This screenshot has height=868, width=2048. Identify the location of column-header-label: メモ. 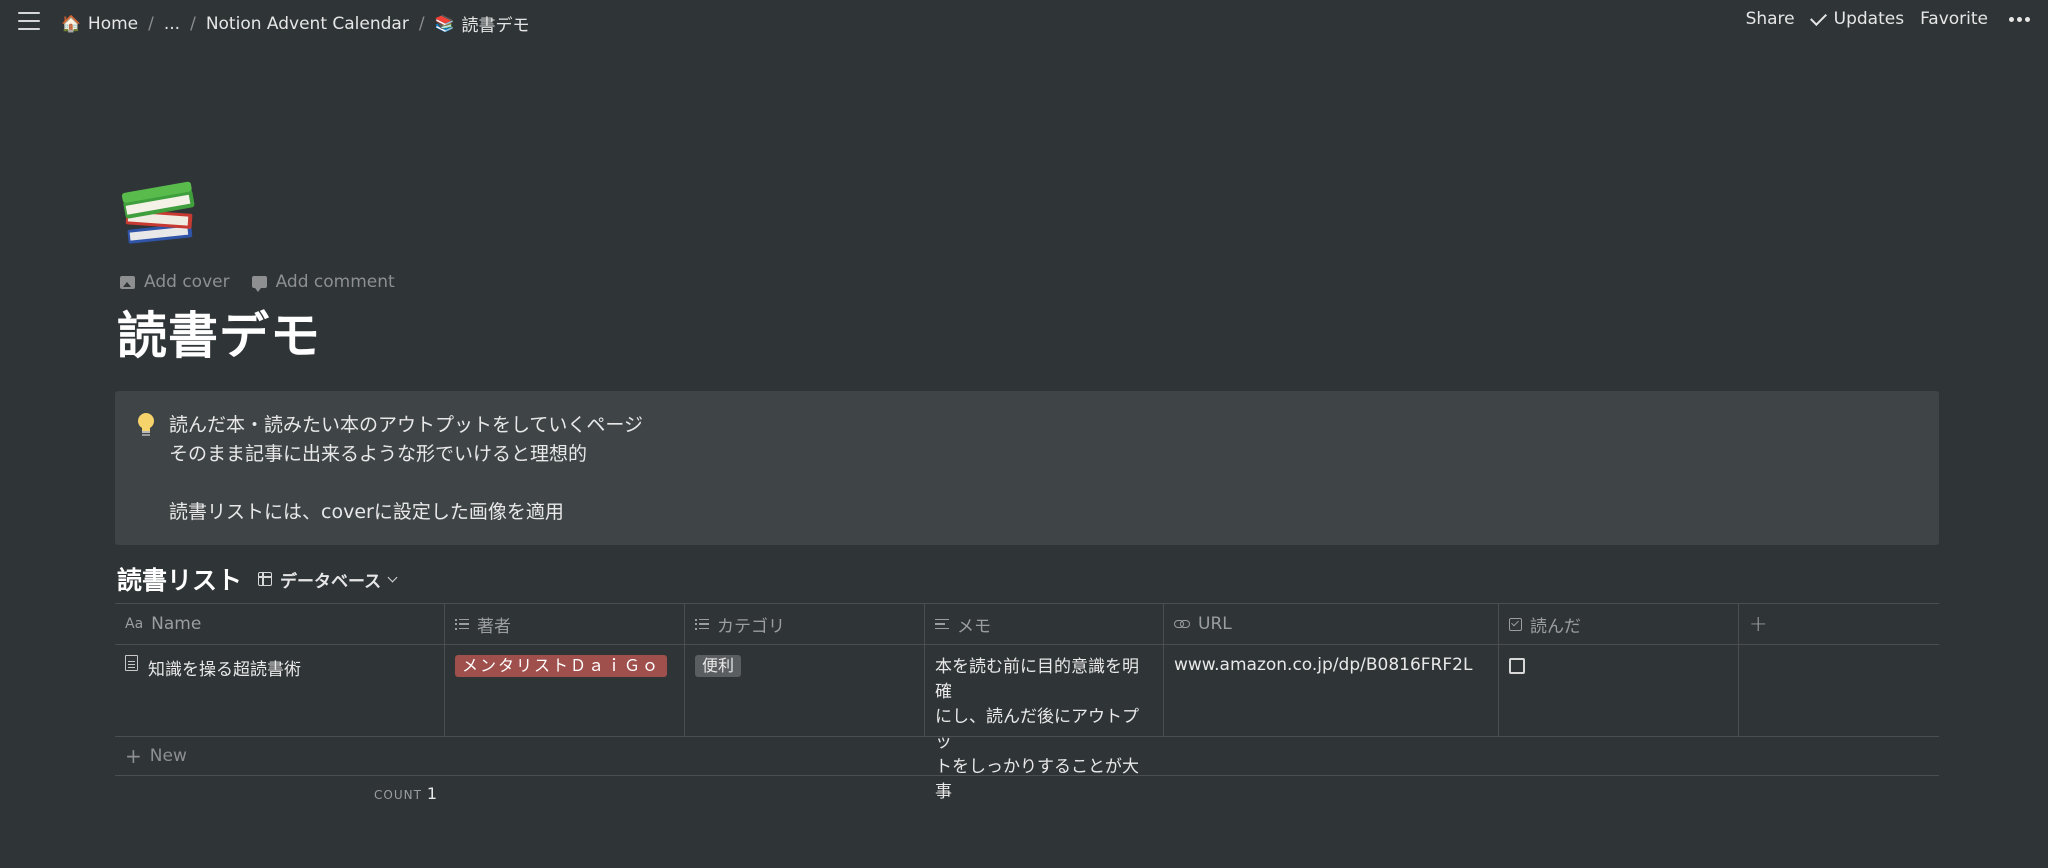
(974, 626).